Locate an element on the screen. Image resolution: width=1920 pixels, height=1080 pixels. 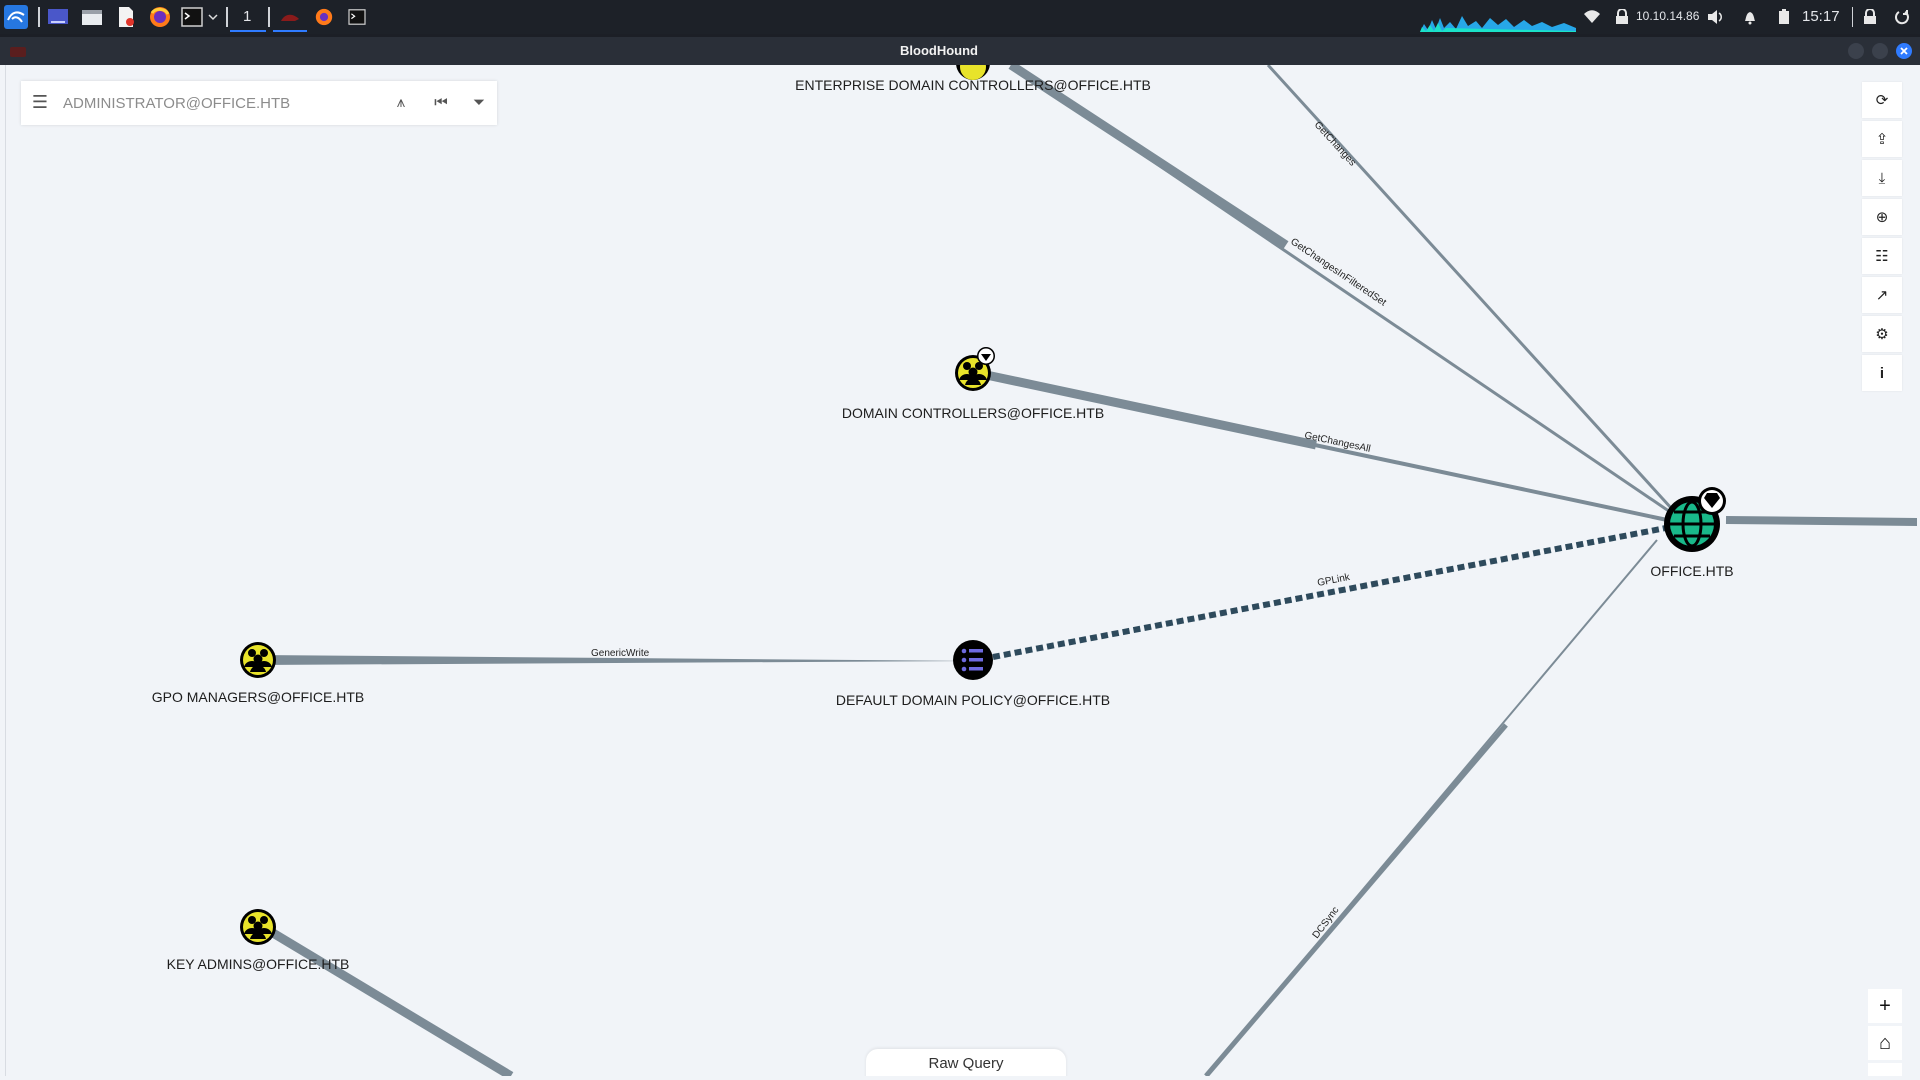
notification-bell-icon is located at coordinates (1750, 17).